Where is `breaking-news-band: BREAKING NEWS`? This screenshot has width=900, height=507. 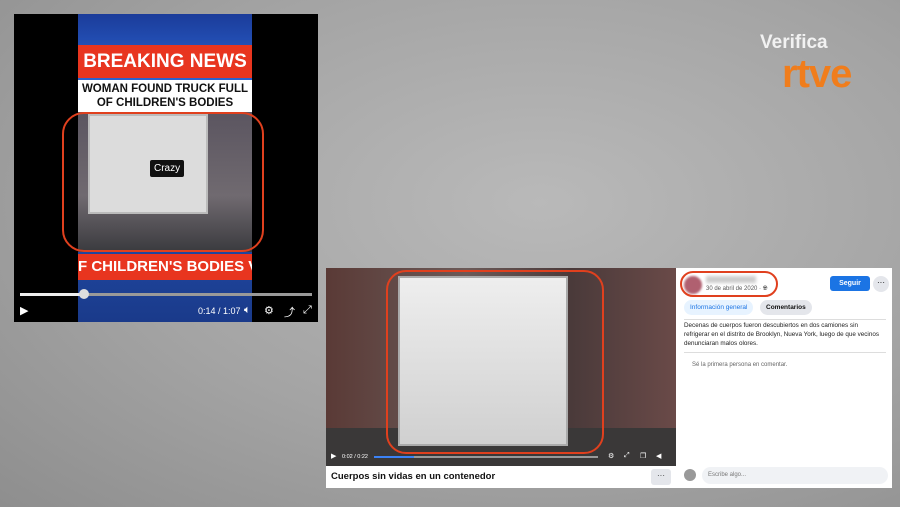 breaking-news-band: BREAKING NEWS is located at coordinates (165, 61).